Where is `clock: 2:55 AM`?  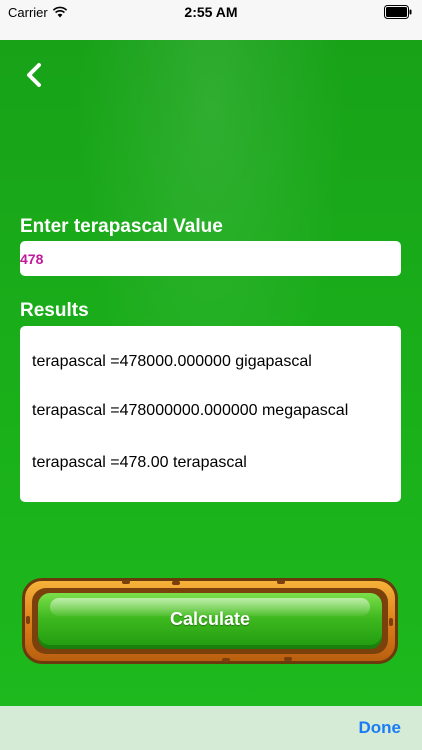
clock: 2:55 AM is located at coordinates (211, 12).